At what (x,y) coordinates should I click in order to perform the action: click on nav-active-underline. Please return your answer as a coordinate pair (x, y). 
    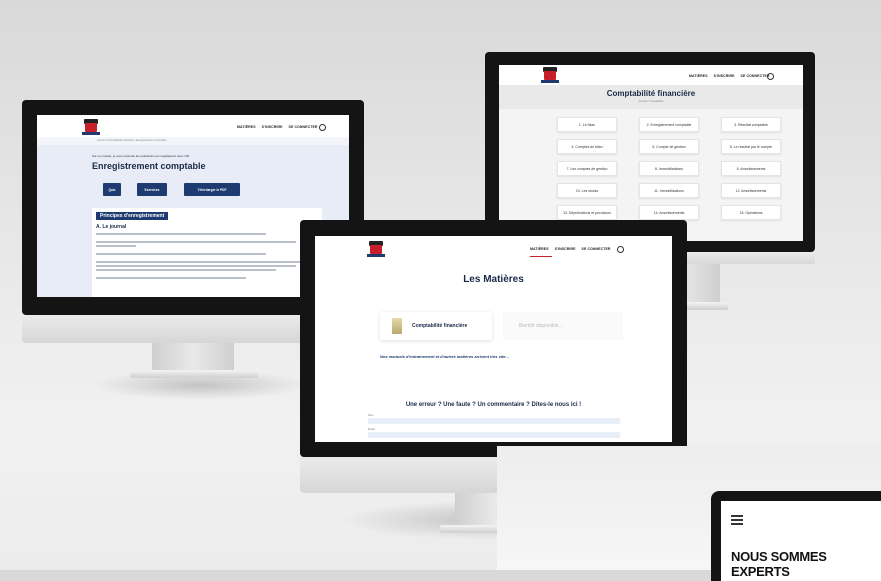
    Looking at the image, I should click on (541, 256).